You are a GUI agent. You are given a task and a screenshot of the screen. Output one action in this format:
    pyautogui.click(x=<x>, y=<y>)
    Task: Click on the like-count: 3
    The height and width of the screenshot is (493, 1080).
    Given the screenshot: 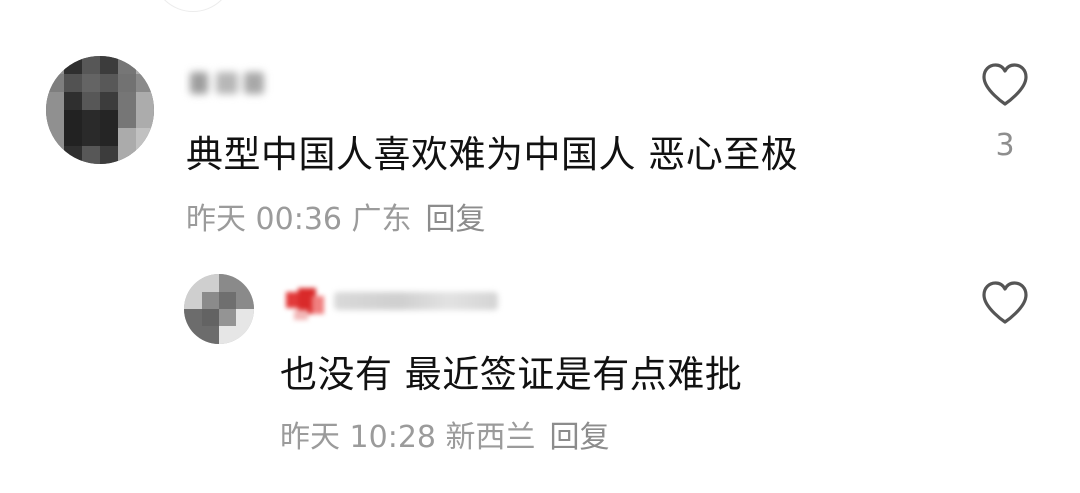 What is the action you would take?
    pyautogui.click(x=1005, y=145)
    